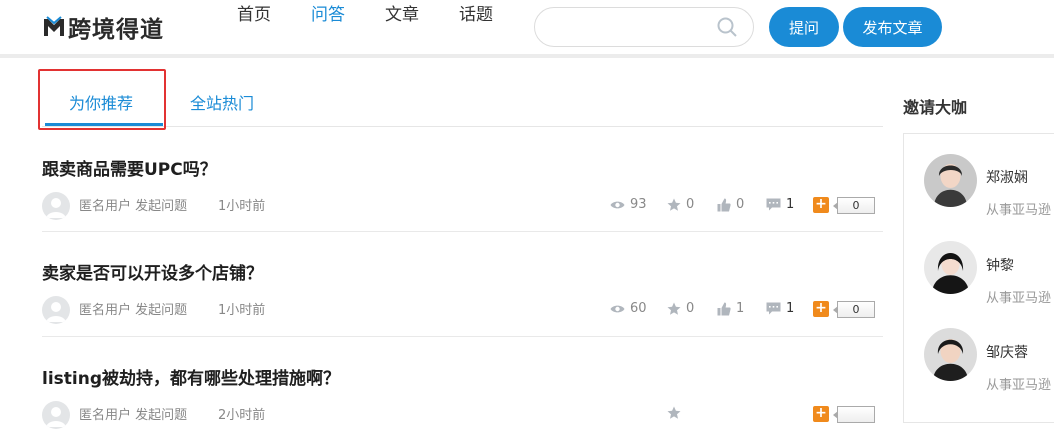  Describe the element at coordinates (402, 12) in the screenshot. I see `nav-articles: 文章` at that location.